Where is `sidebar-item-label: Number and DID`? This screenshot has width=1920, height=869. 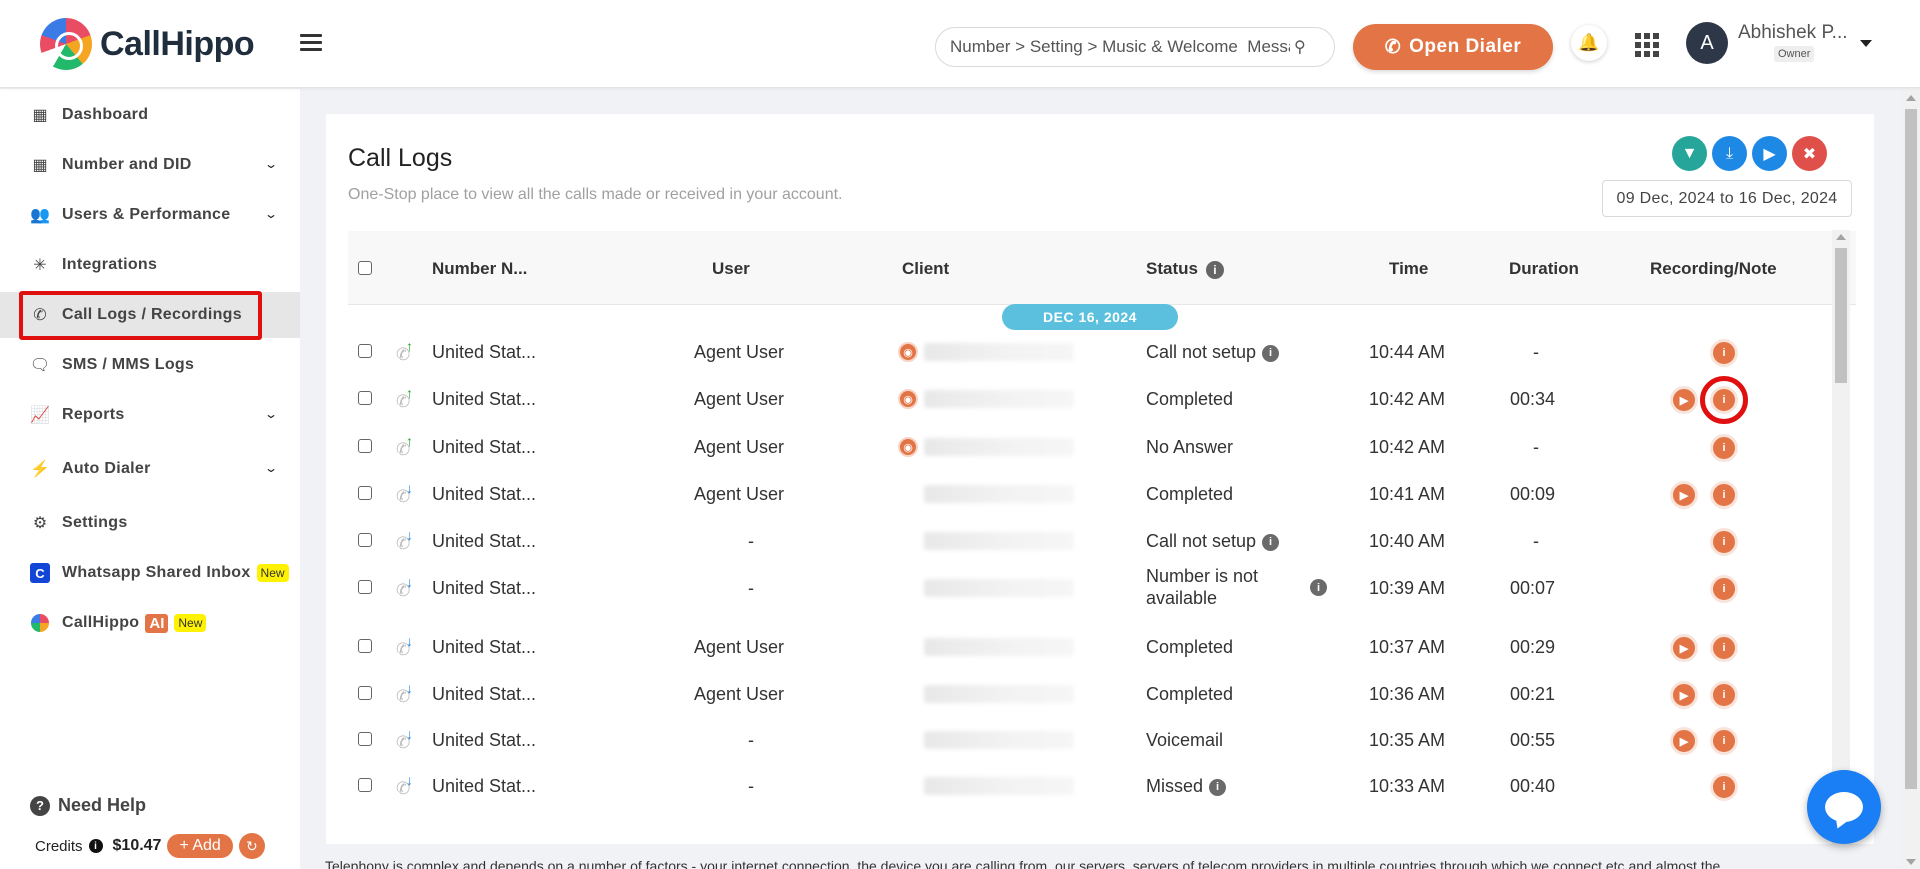 sidebar-item-label: Number and DID is located at coordinates (127, 164).